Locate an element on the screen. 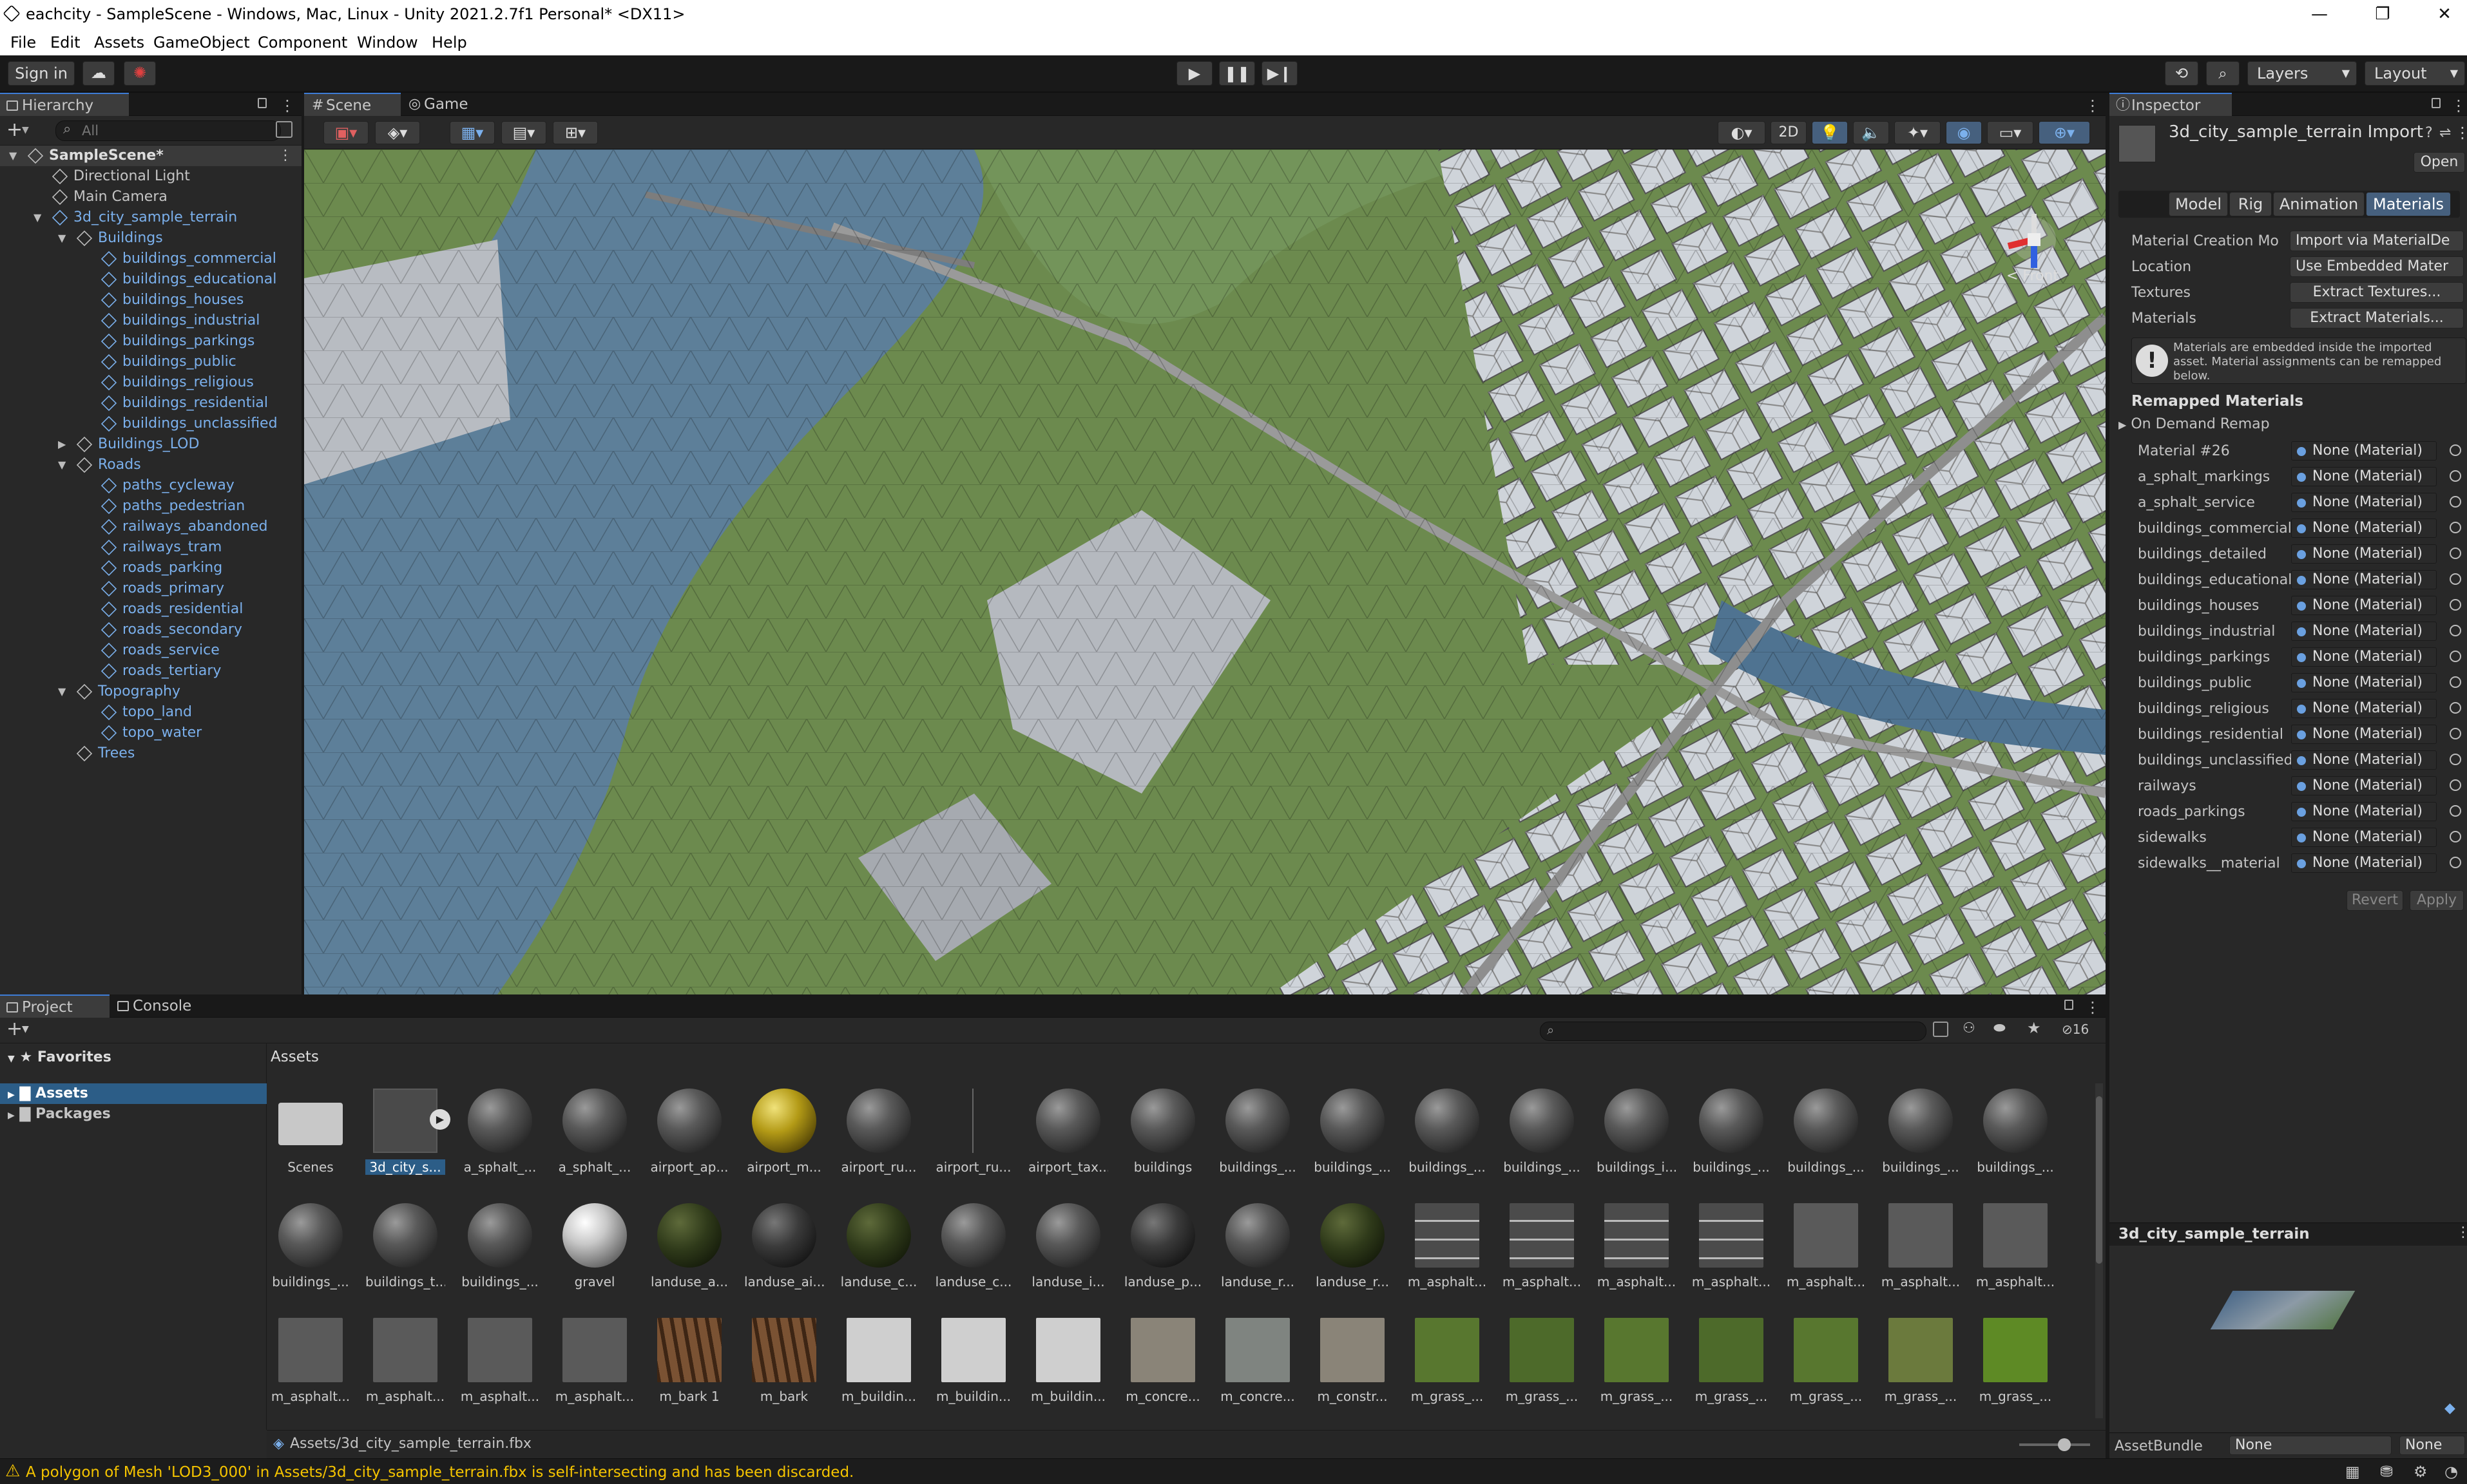 The image size is (2467, 1484). hierarchy-row: roads_primary is located at coordinates (151, 588).